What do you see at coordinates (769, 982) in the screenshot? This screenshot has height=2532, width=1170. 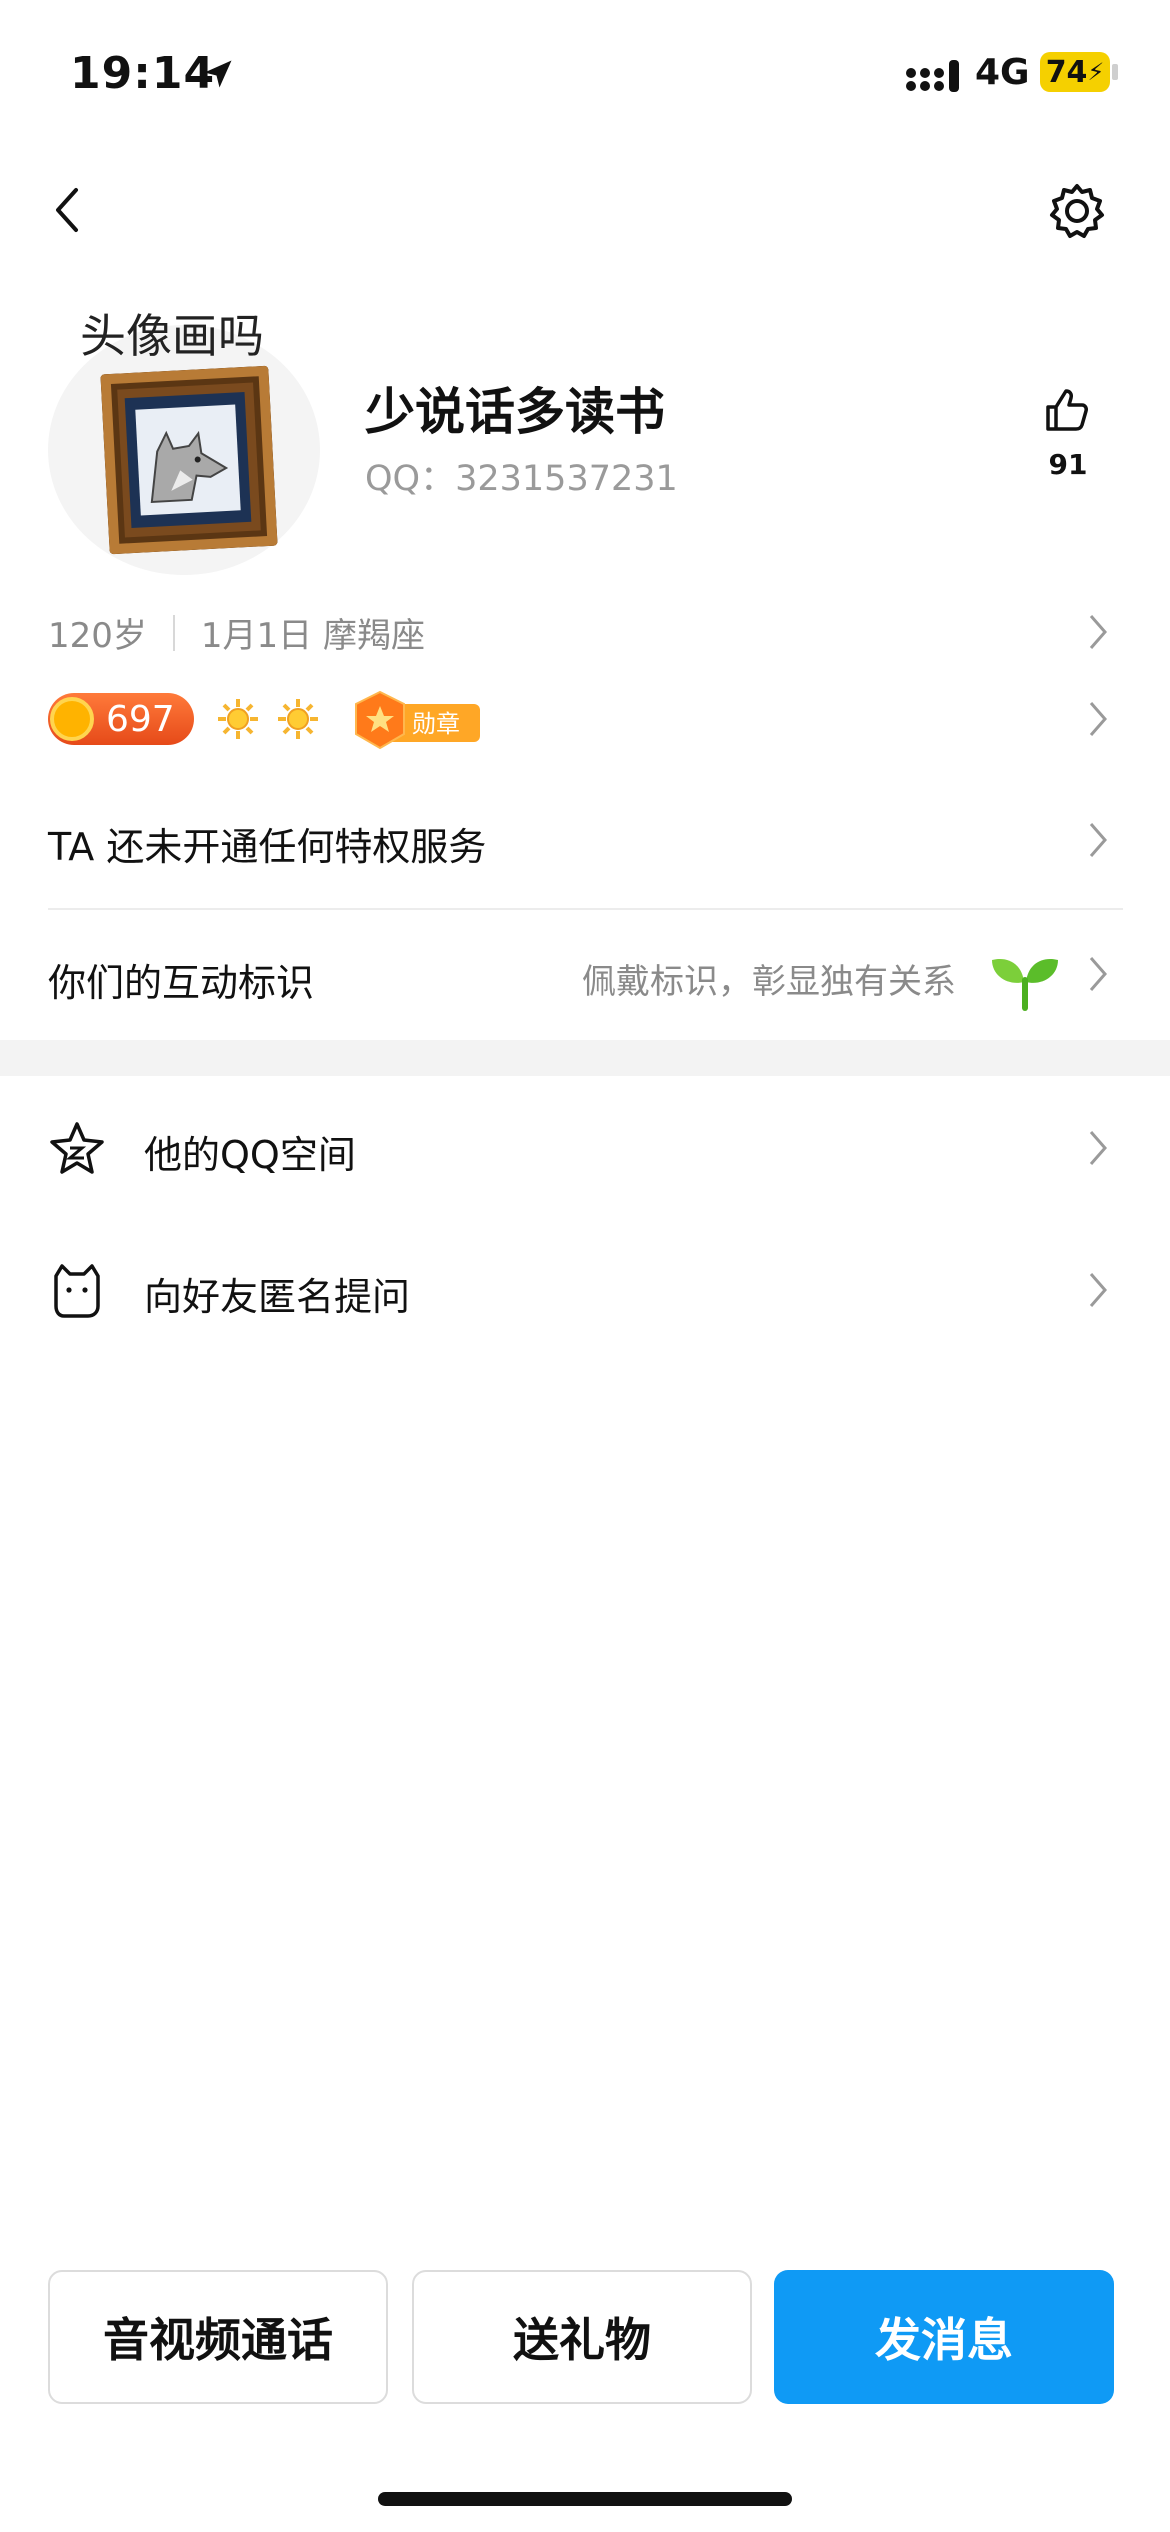 I see `interaction-hint: 佩戴标识，彰显独有关系` at bounding box center [769, 982].